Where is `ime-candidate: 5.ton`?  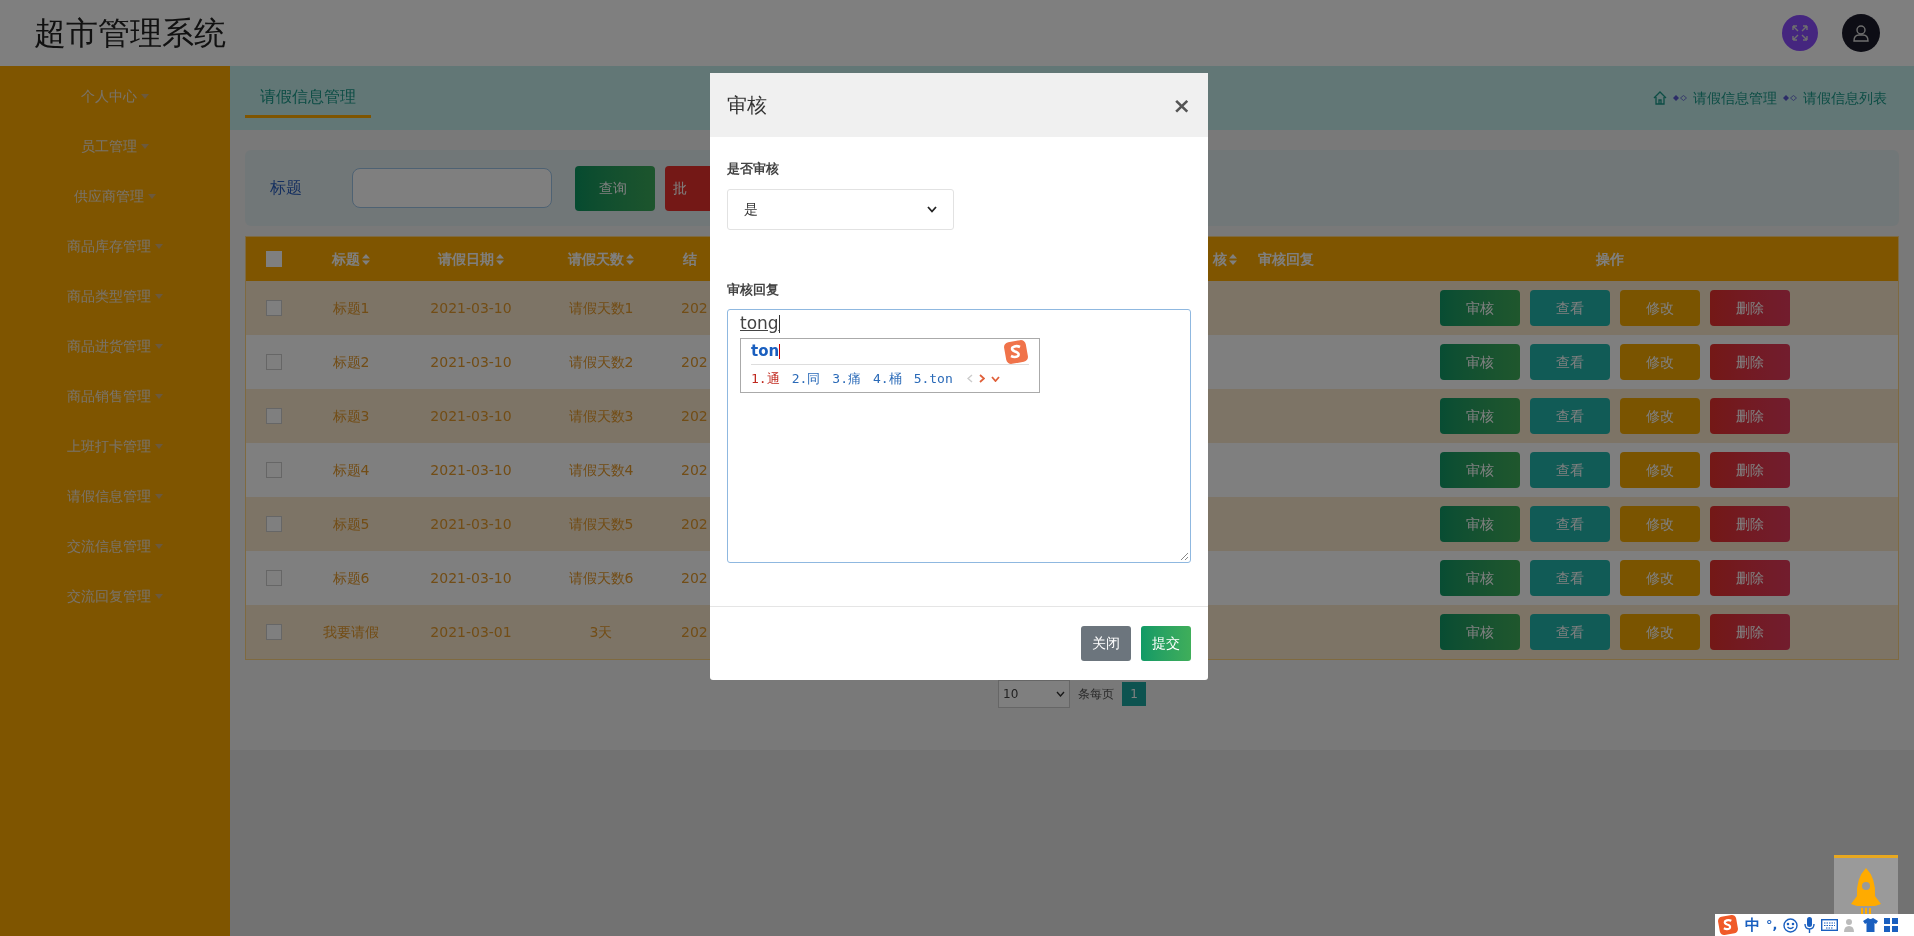 ime-candidate: 5.ton is located at coordinates (933, 378).